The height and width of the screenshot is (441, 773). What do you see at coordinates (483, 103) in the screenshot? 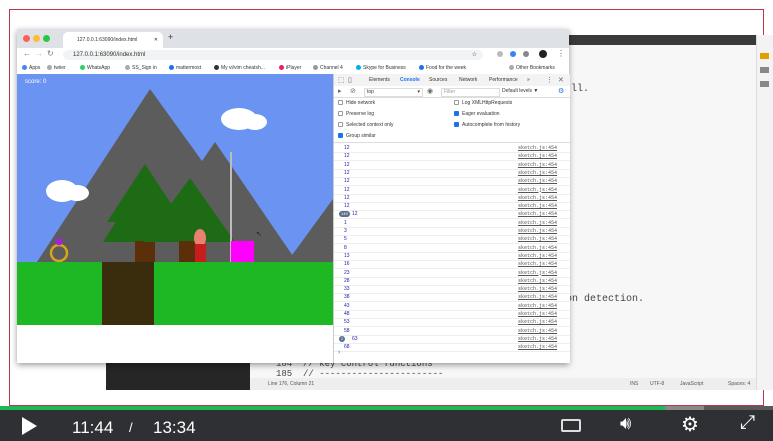
I see `option-log-xhr: Log XMLHttpRequests` at bounding box center [483, 103].